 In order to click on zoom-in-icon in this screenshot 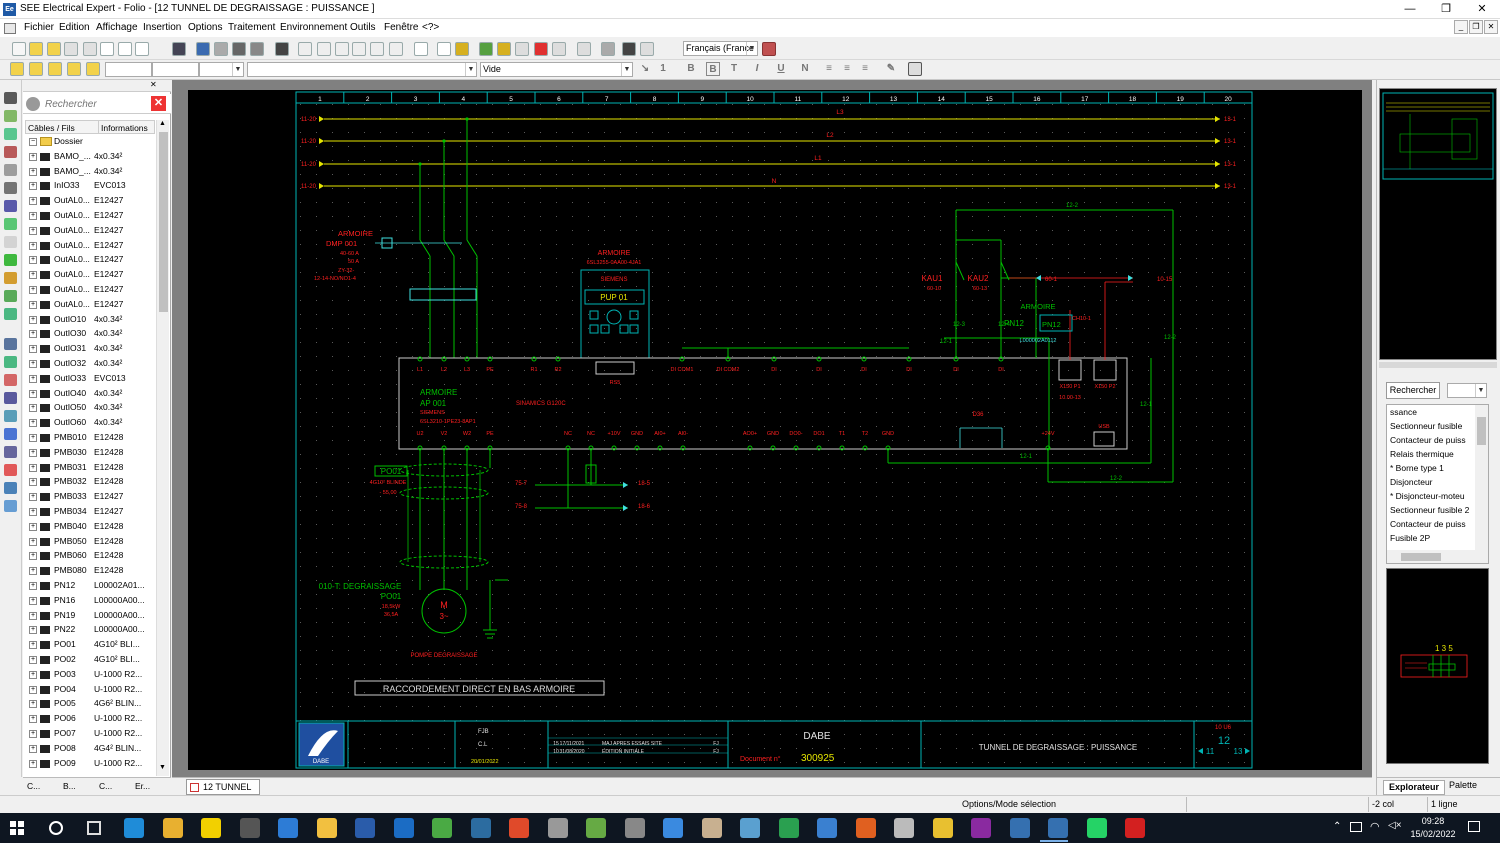, I will do `click(342, 49)`.